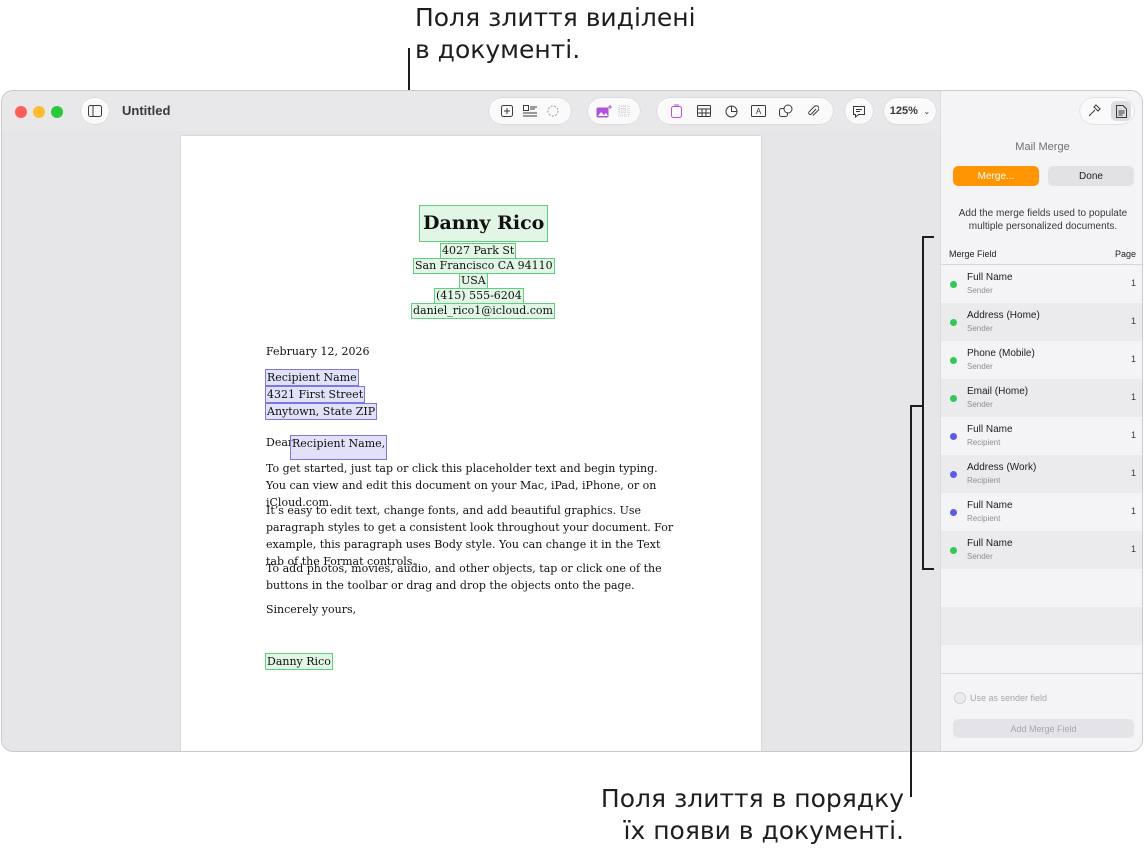 Image resolution: width=1144 pixels, height=851 pixels. I want to click on insert-icon, so click(507, 111).